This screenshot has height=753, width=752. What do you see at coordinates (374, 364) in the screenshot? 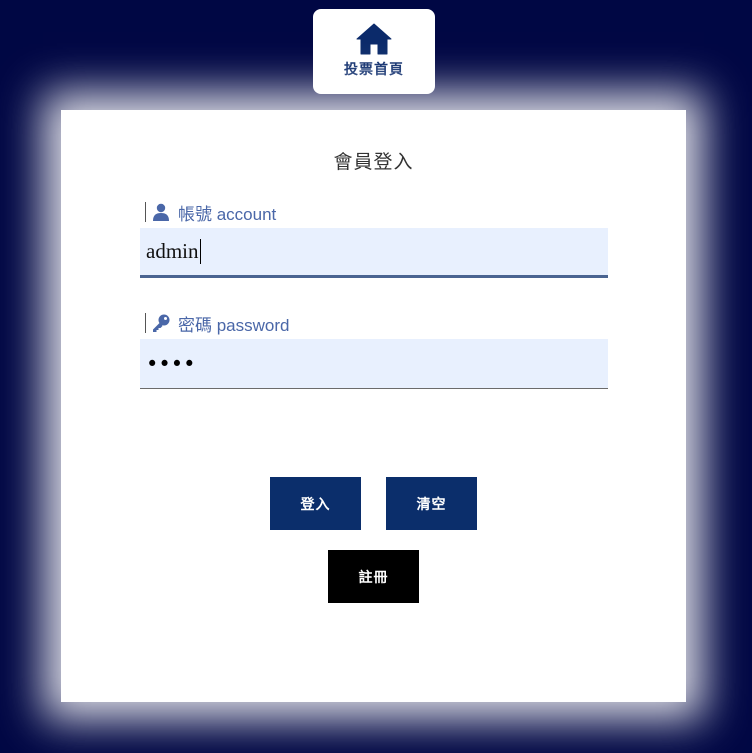
I see `password-input: ••••` at bounding box center [374, 364].